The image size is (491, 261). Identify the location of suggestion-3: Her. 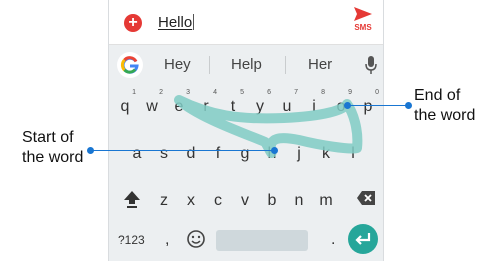
(320, 64).